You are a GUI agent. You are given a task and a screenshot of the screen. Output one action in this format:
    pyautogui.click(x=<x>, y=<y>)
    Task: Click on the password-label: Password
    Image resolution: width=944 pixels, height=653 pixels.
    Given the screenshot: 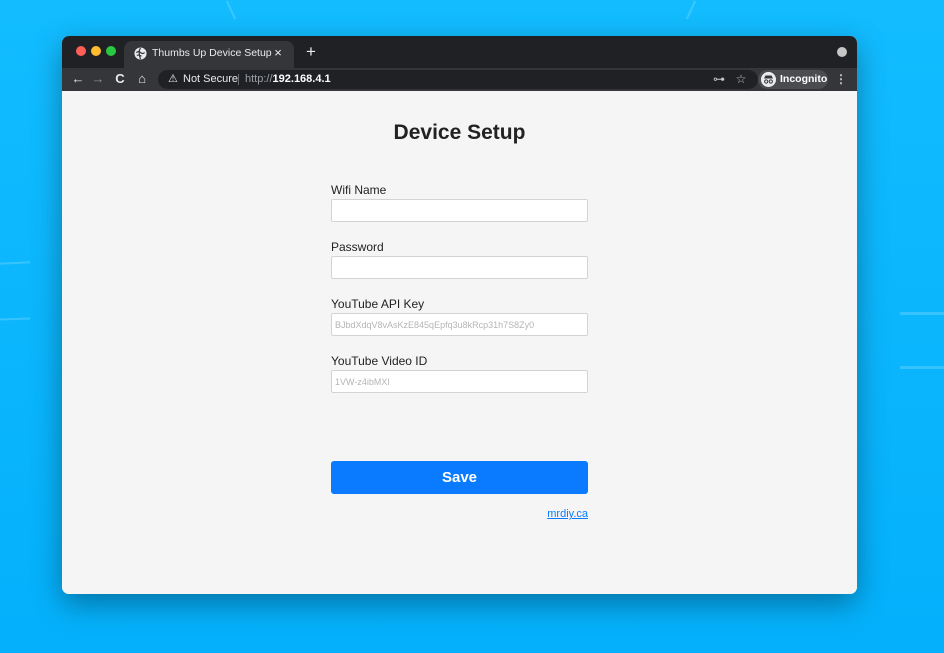 What is the action you would take?
    pyautogui.click(x=357, y=247)
    